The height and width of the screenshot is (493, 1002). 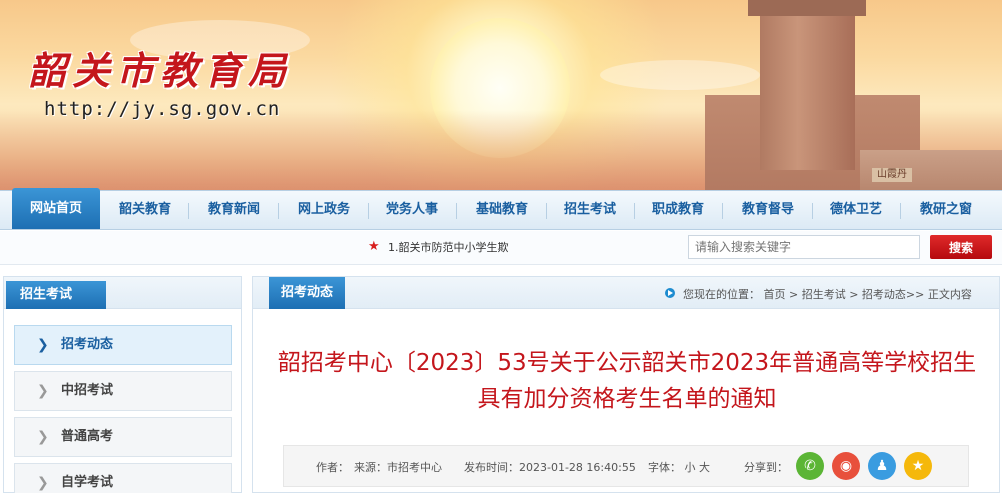 I want to click on search-input, so click(x=804, y=247).